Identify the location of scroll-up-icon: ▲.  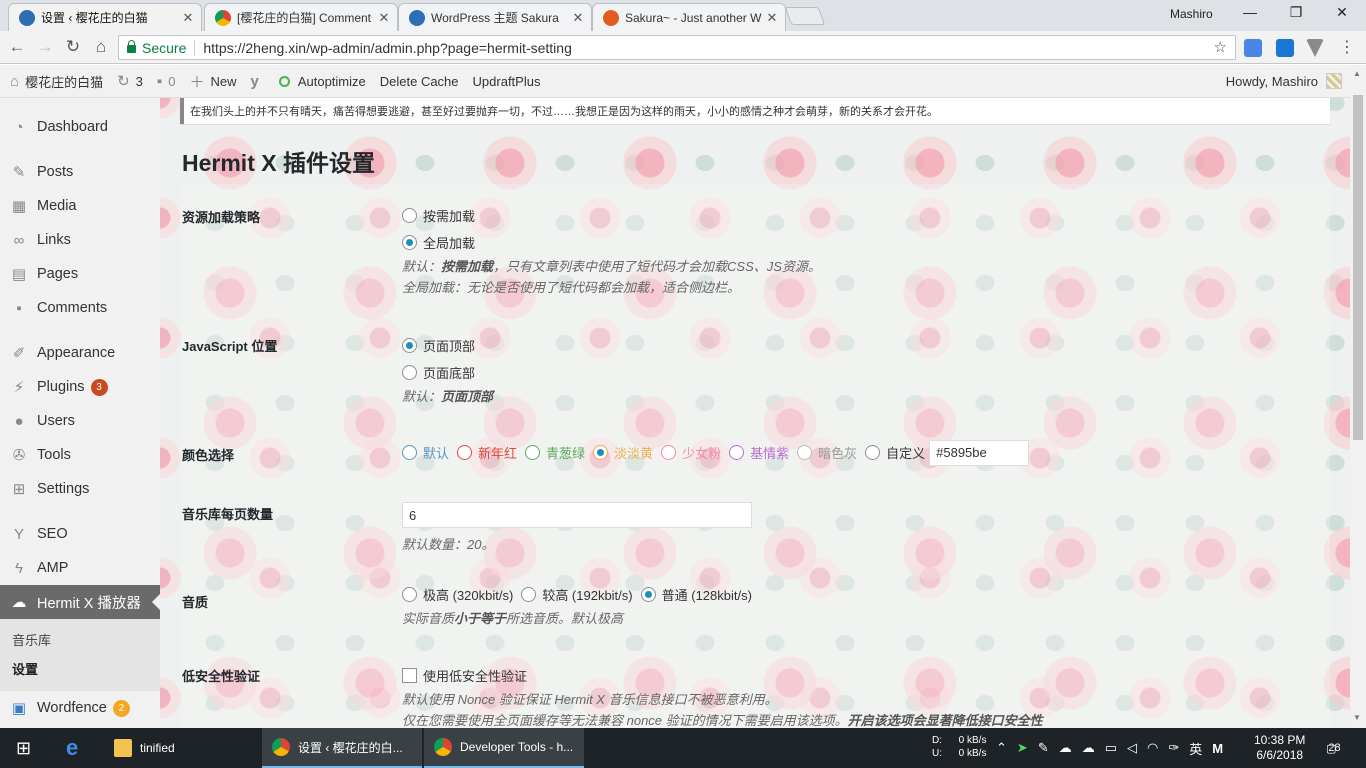
(1357, 73).